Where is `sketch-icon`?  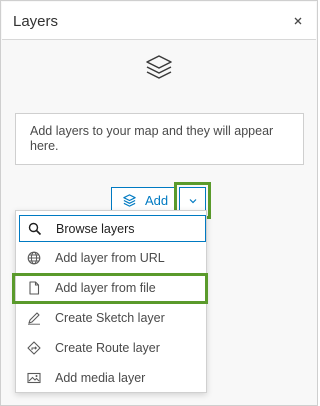
sketch-icon is located at coordinates (34, 318).